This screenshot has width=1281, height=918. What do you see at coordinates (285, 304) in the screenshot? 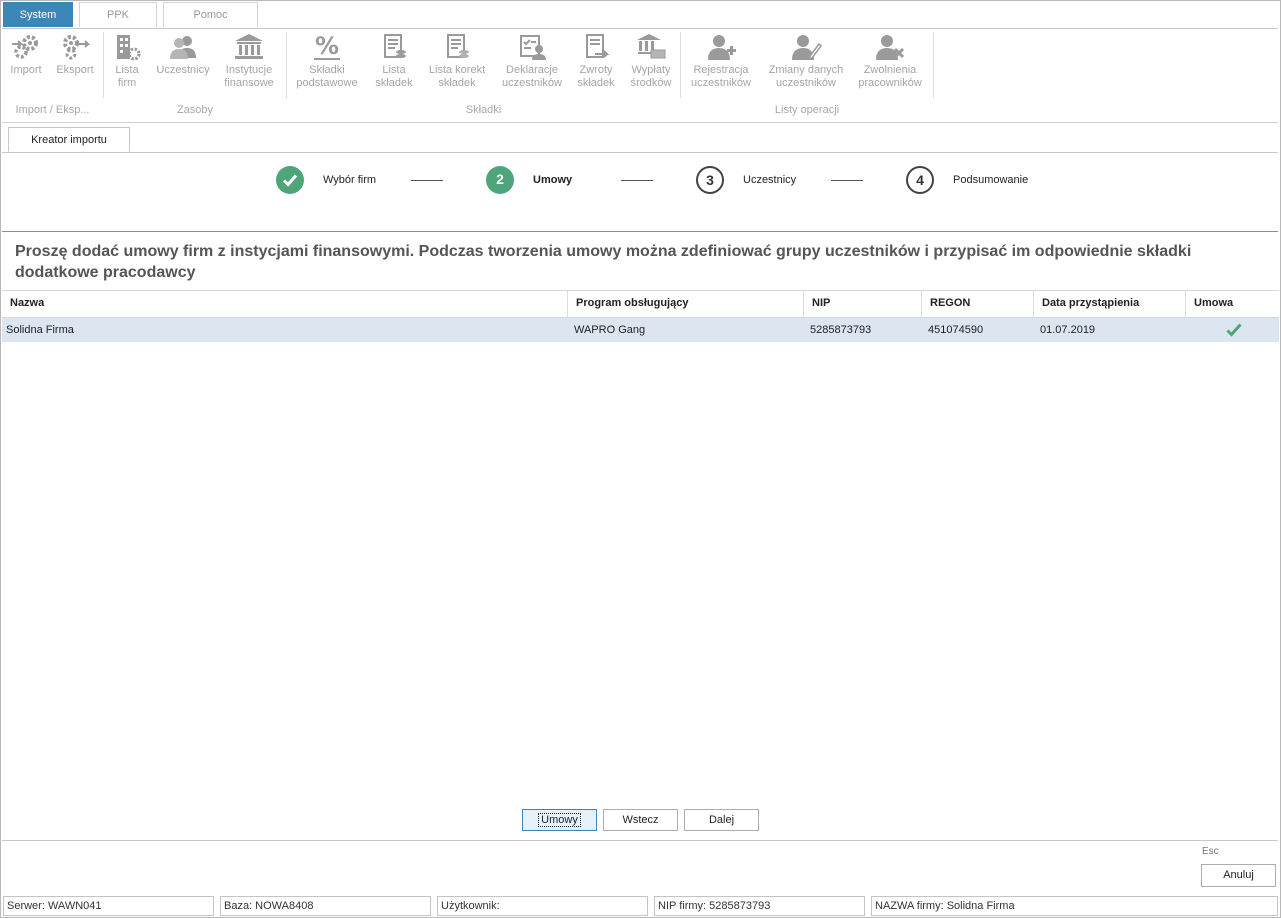
I see `column-header-nazwa: Nazwa` at bounding box center [285, 304].